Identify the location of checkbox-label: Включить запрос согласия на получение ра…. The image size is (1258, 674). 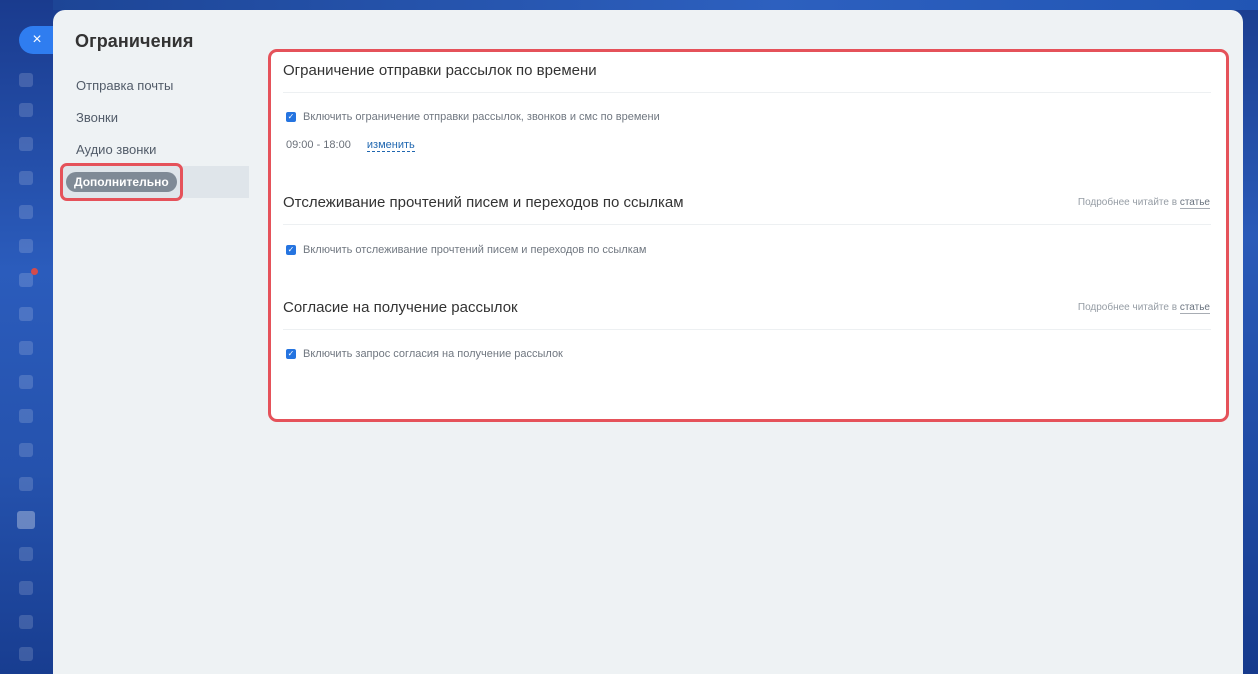
(433, 354).